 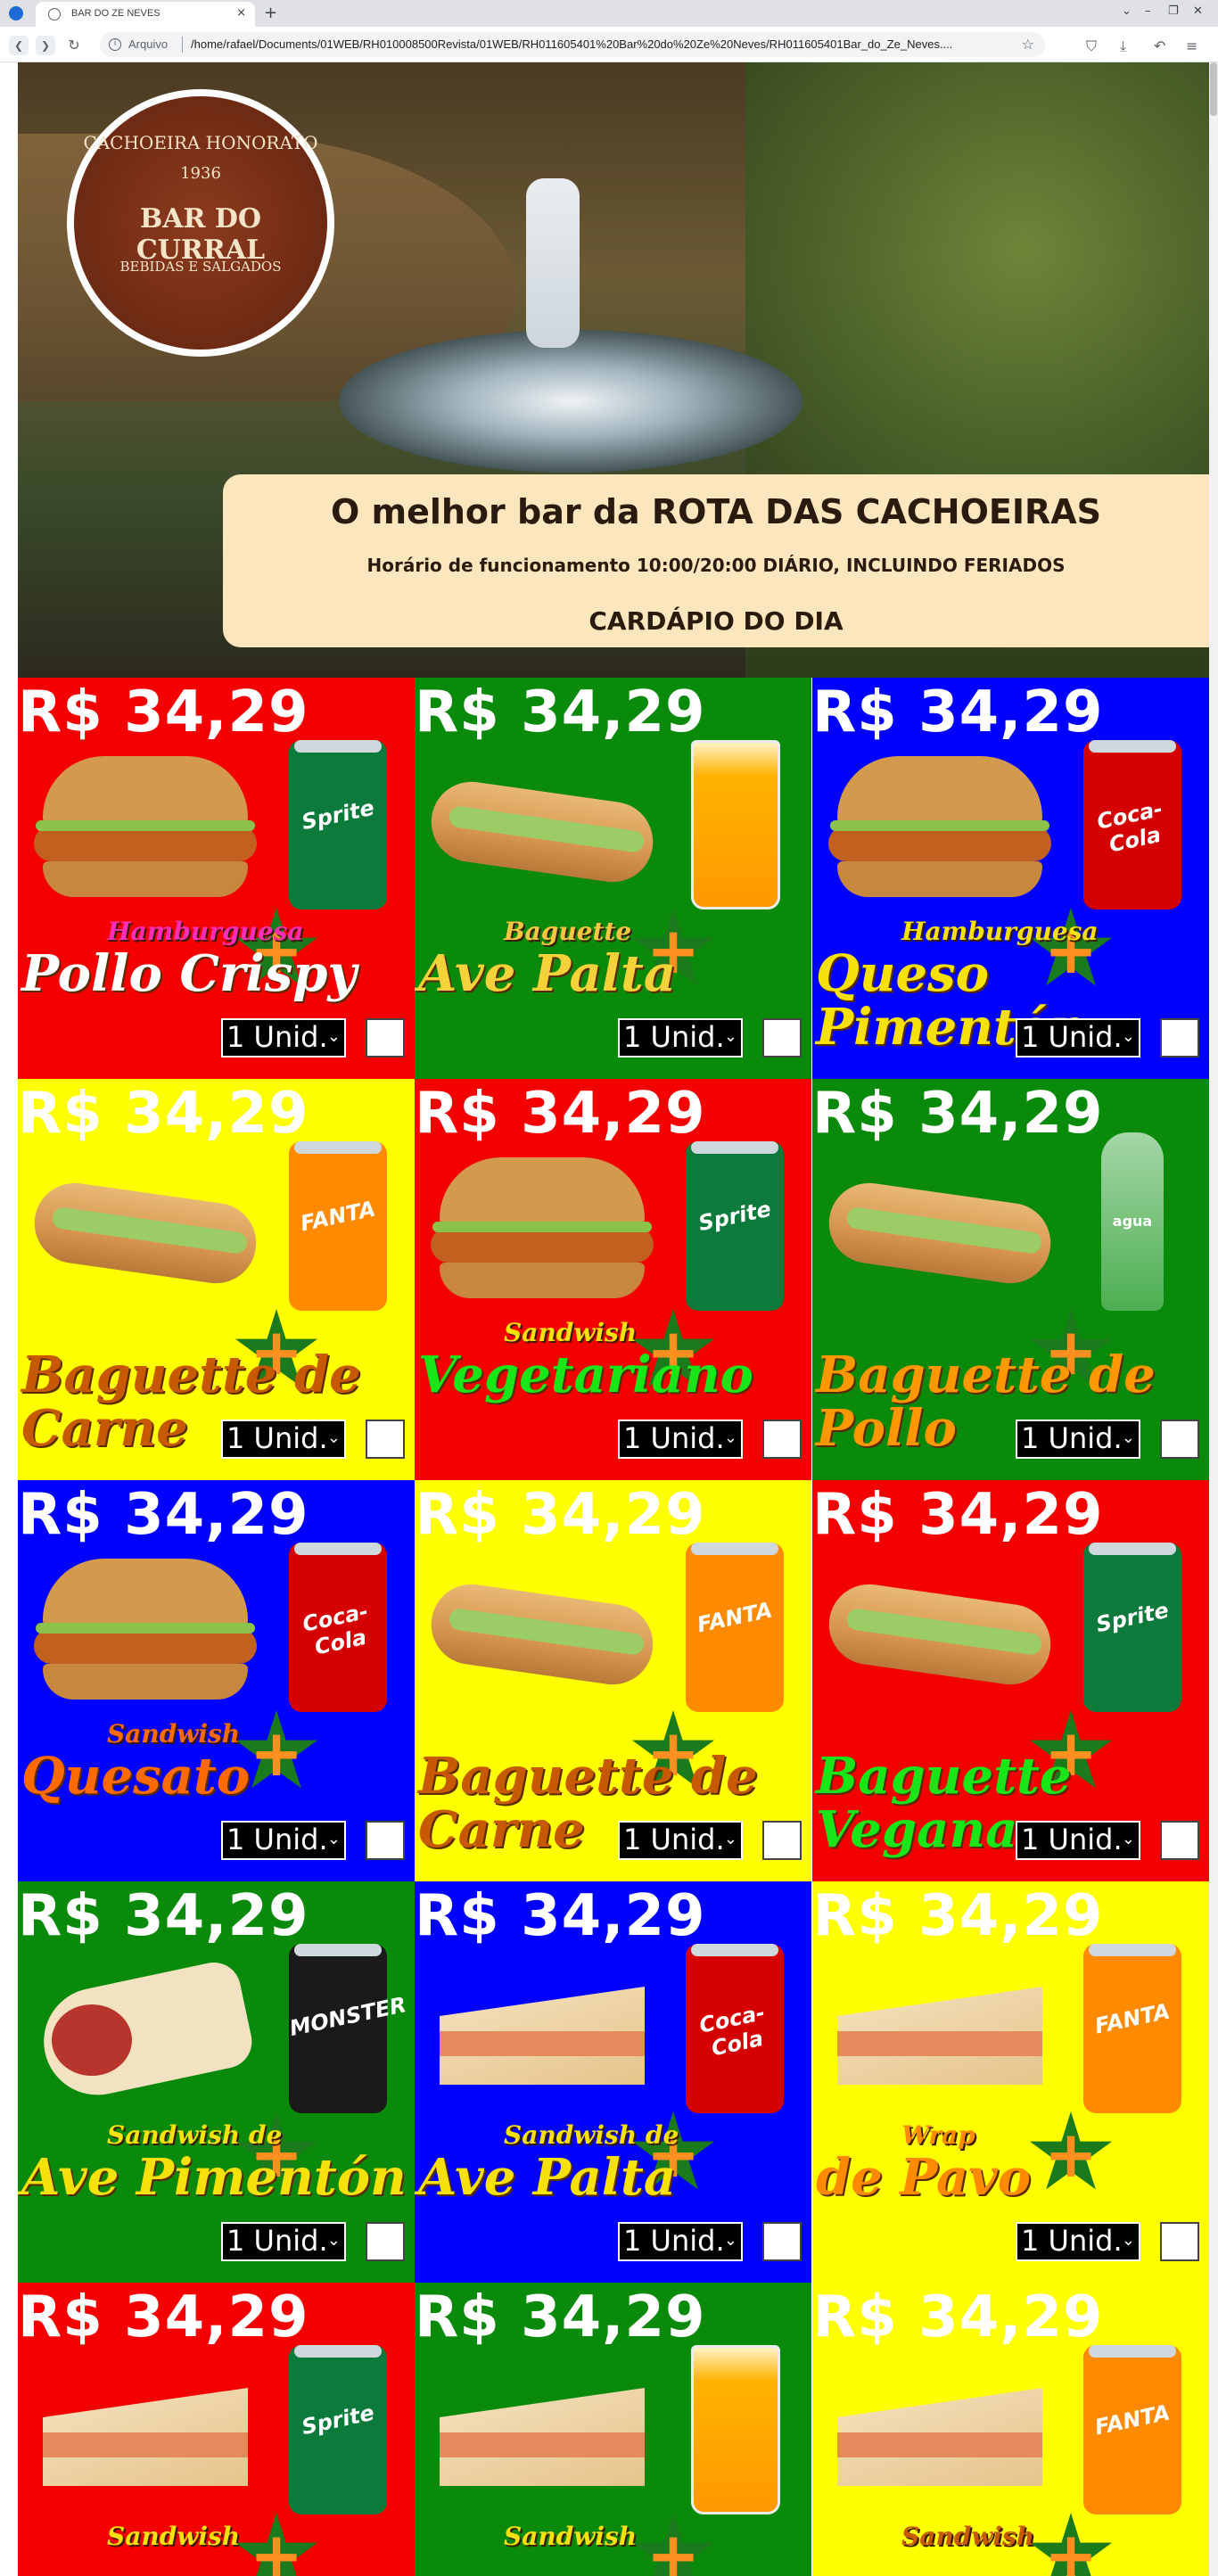 I want to click on maximize-button: ❐, so click(x=1174, y=11).